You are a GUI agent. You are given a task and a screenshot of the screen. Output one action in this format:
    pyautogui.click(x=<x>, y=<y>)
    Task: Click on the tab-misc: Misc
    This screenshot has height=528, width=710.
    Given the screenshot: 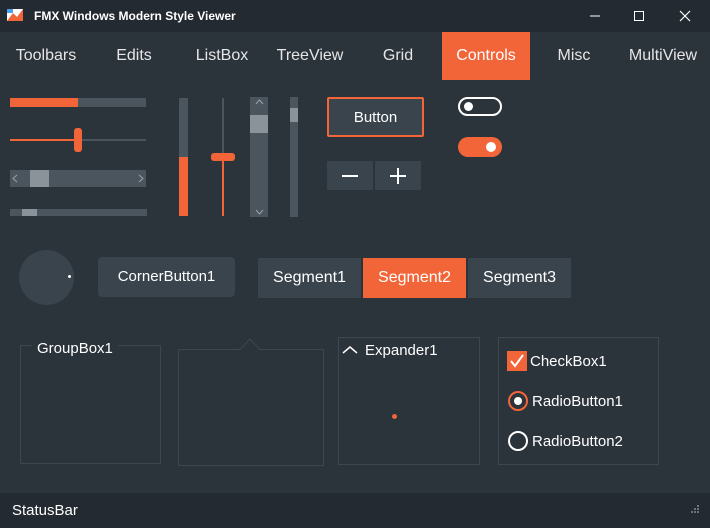 What is the action you would take?
    pyautogui.click(x=574, y=56)
    